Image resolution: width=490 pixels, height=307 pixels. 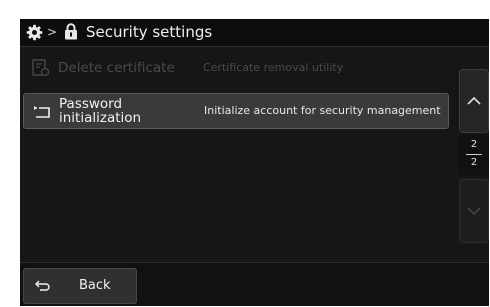 What do you see at coordinates (41, 68) in the screenshot?
I see `certificate-icon` at bounding box center [41, 68].